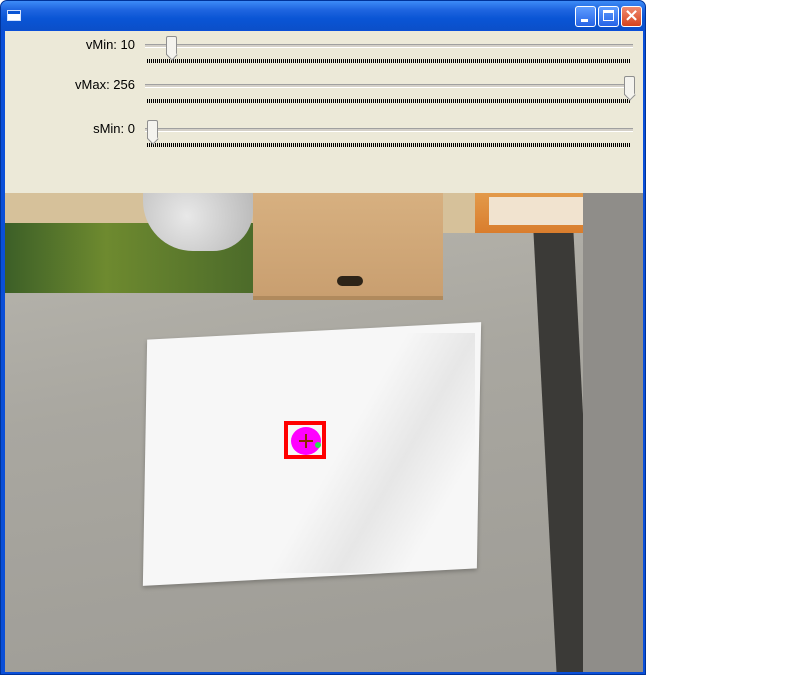 Image resolution: width=799 pixels, height=675 pixels. I want to click on trackbar-smin: sMin: 0, so click(324, 131).